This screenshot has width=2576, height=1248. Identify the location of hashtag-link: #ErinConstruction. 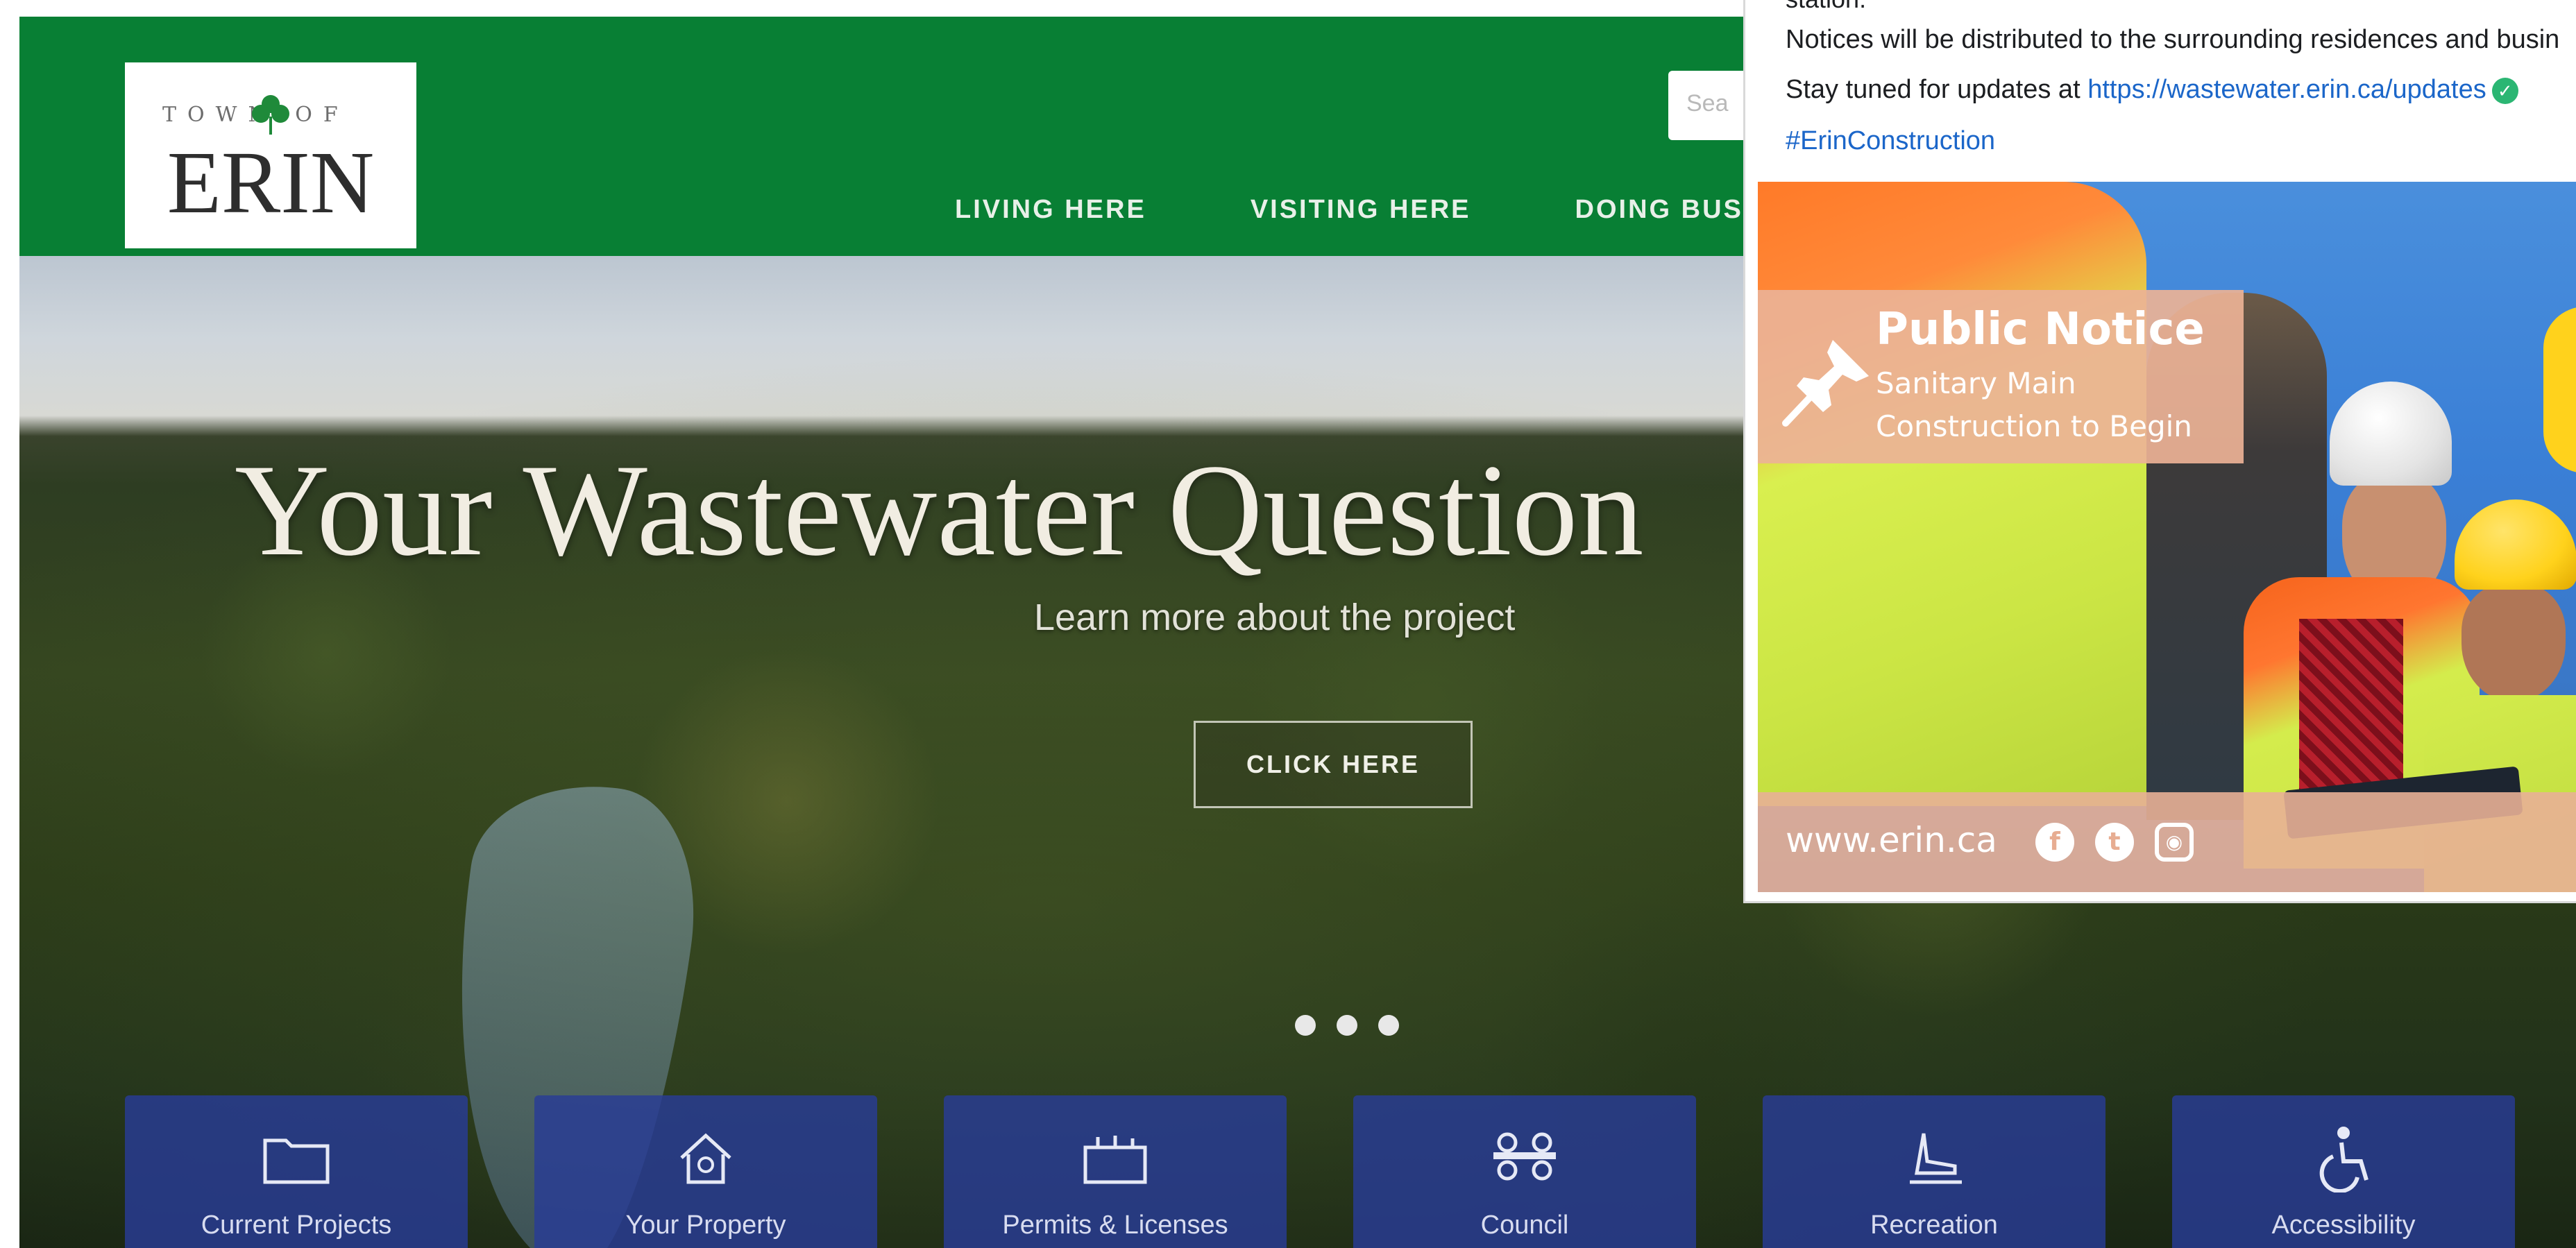
(1890, 141).